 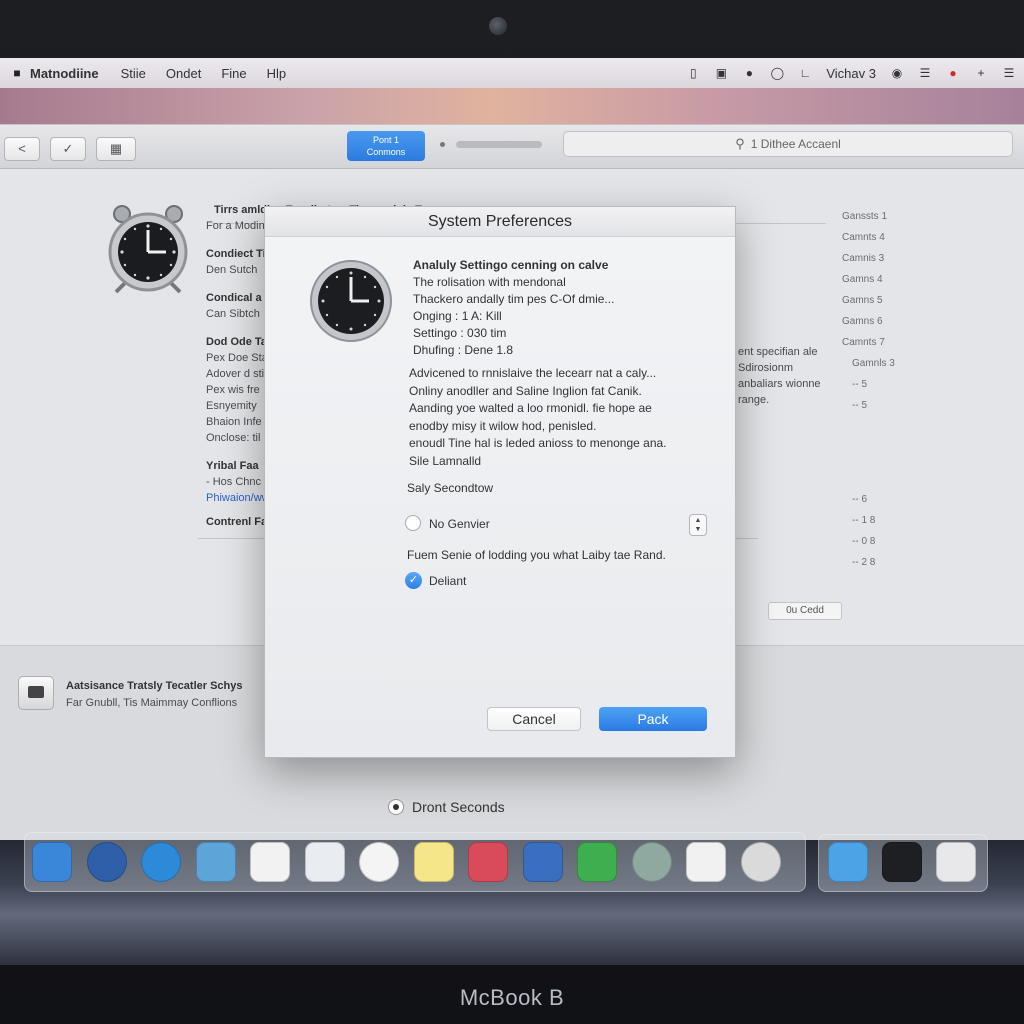 What do you see at coordinates (1009, 73) in the screenshot?
I see `notification-icon: ☰` at bounding box center [1009, 73].